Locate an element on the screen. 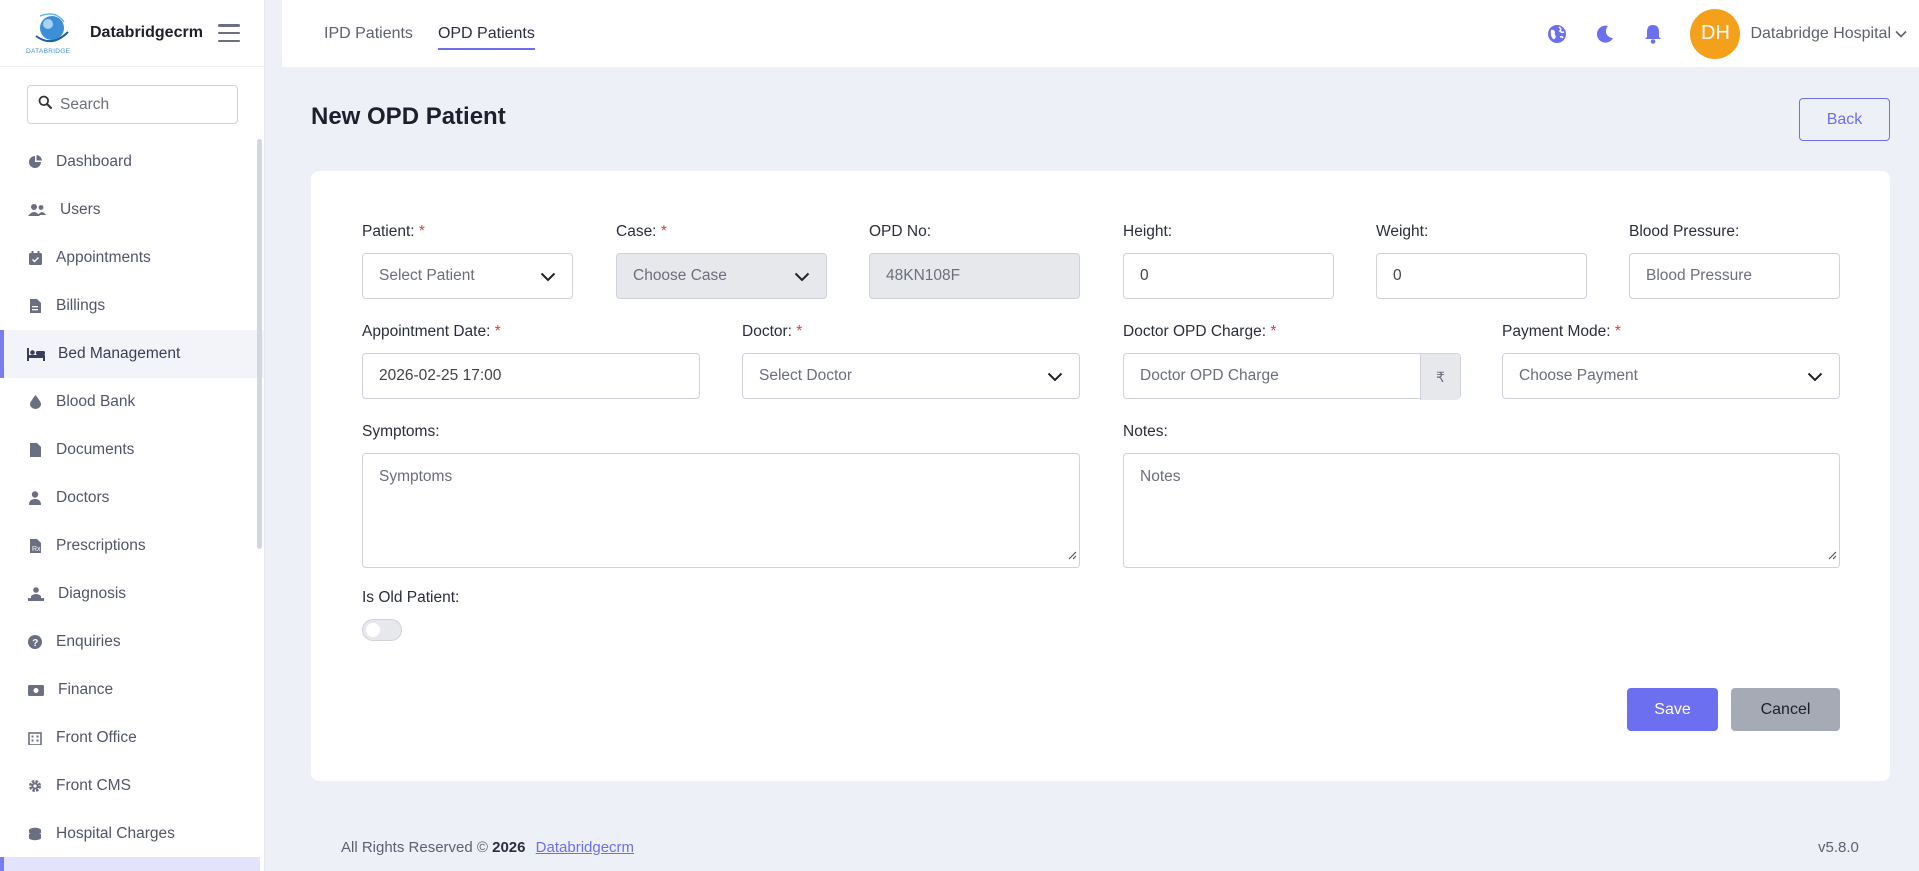 Image resolution: width=1919 pixels, height=871 pixels. sidebar-item-front-office: Front Office is located at coordinates (132, 738).